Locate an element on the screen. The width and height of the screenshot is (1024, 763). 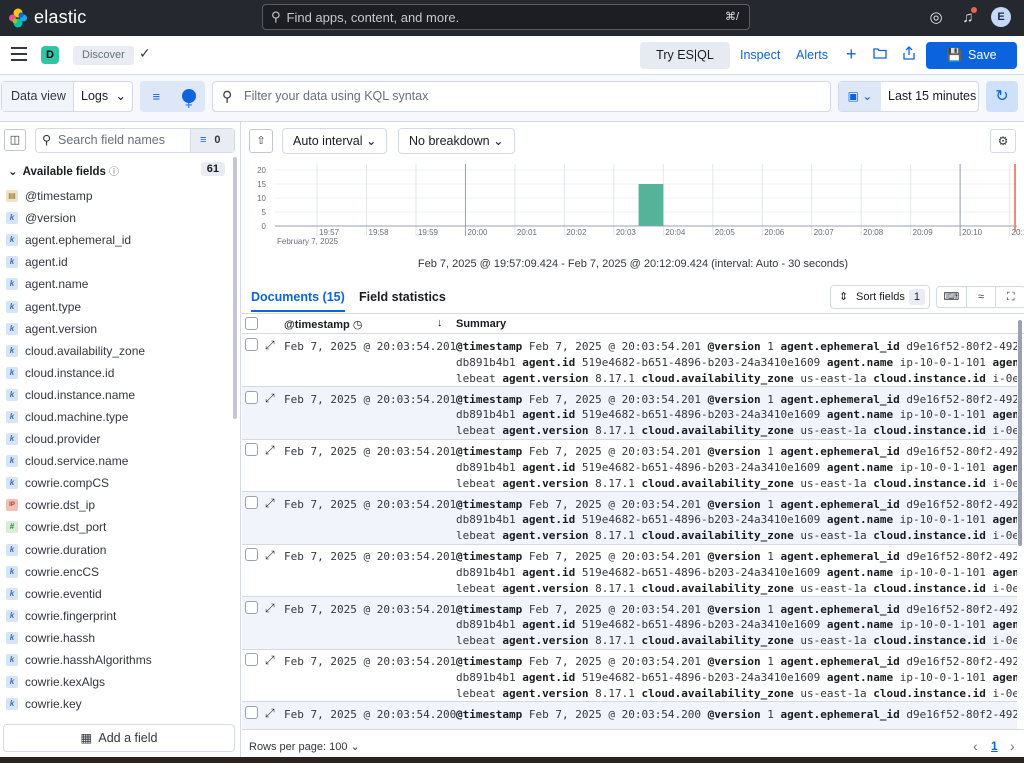
chart-options-icon: ⚙ is located at coordinates (1003, 141).